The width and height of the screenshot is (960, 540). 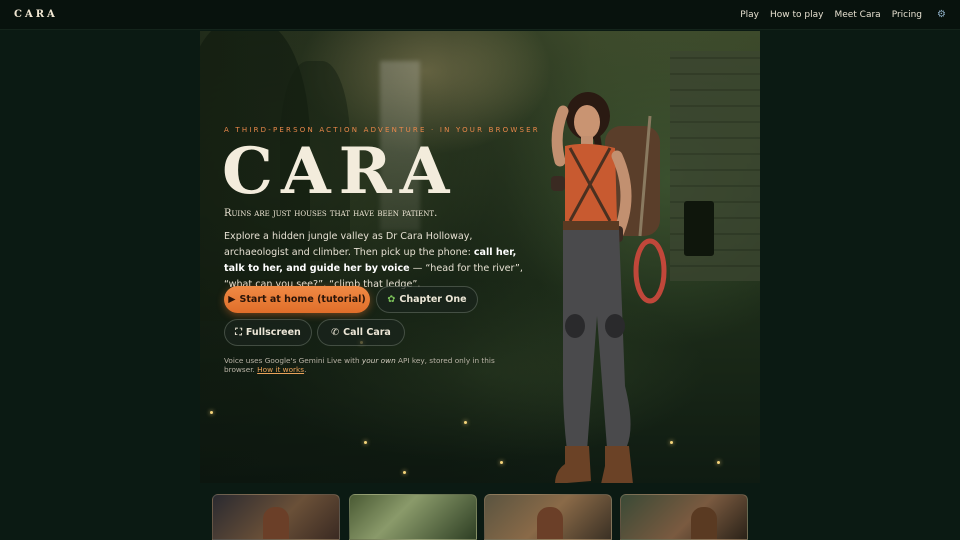 I want to click on note-period: ., so click(x=305, y=369).